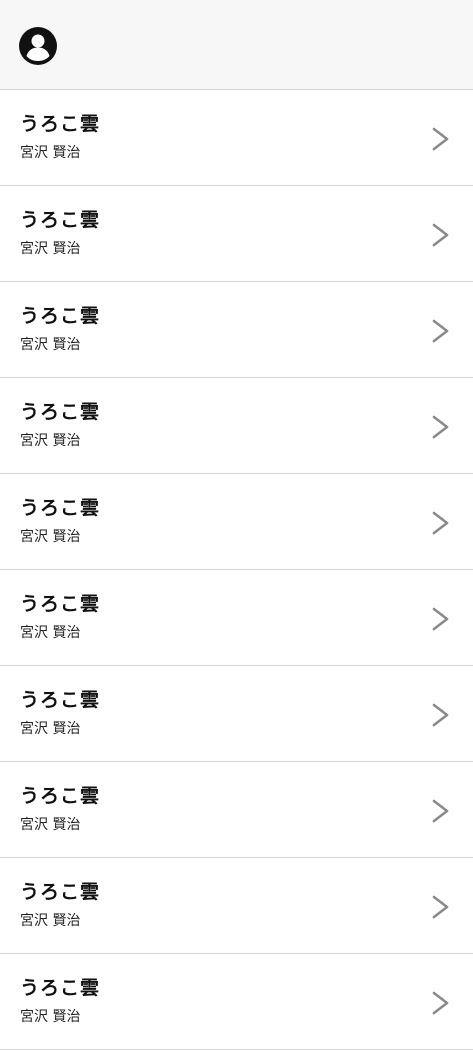  I want to click on app-header, so click(236, 45).